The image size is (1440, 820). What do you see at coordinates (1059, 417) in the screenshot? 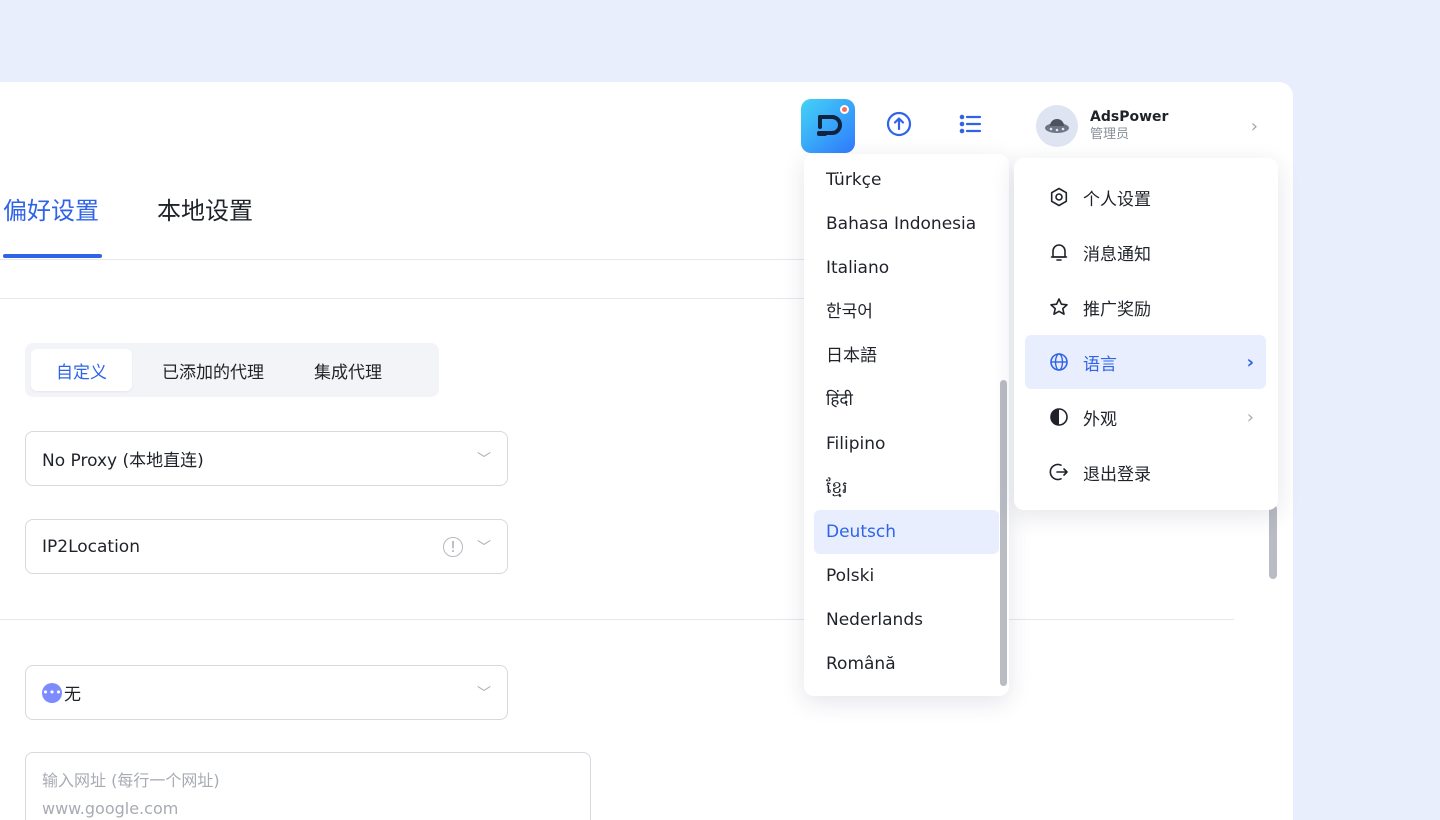
I see `contrast-icon` at bounding box center [1059, 417].